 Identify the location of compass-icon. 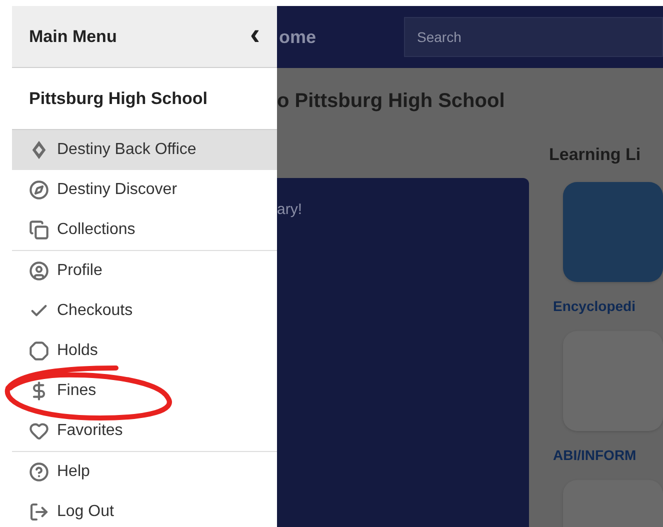
(39, 190).